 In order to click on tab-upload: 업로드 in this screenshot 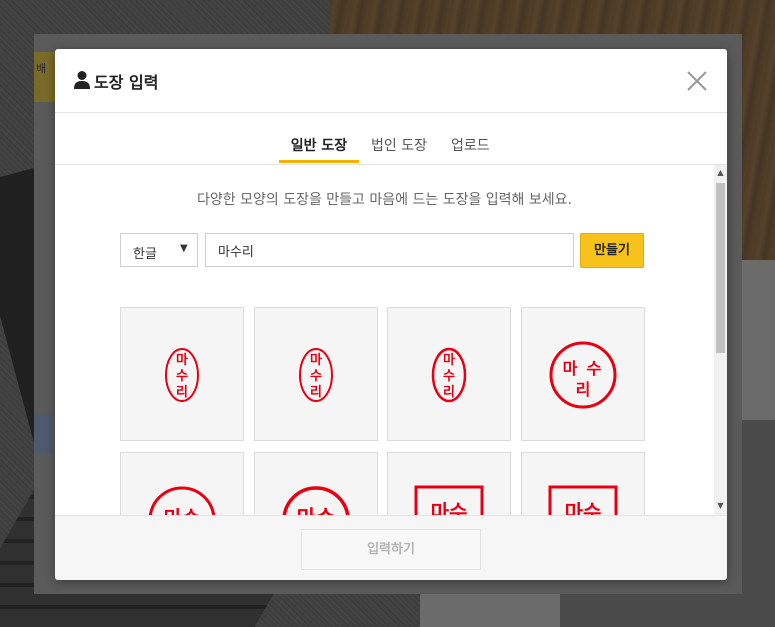, I will do `click(470, 149)`.